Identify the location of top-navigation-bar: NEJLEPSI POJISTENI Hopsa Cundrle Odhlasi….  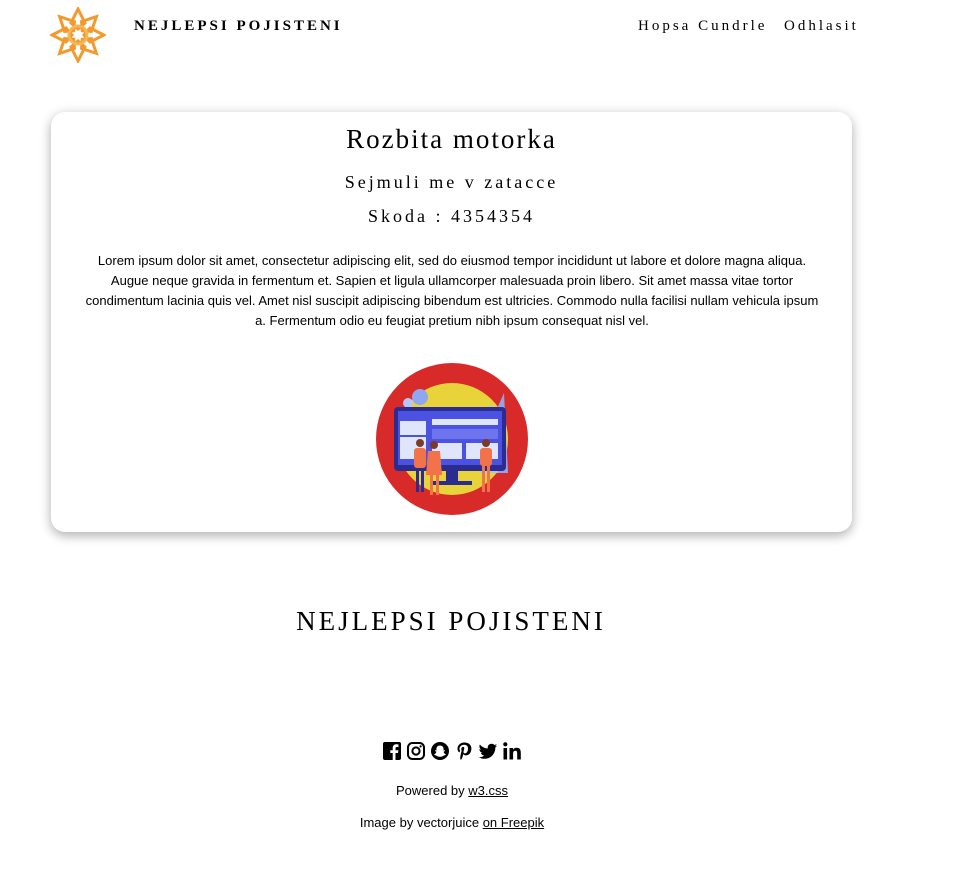
(479, 35).